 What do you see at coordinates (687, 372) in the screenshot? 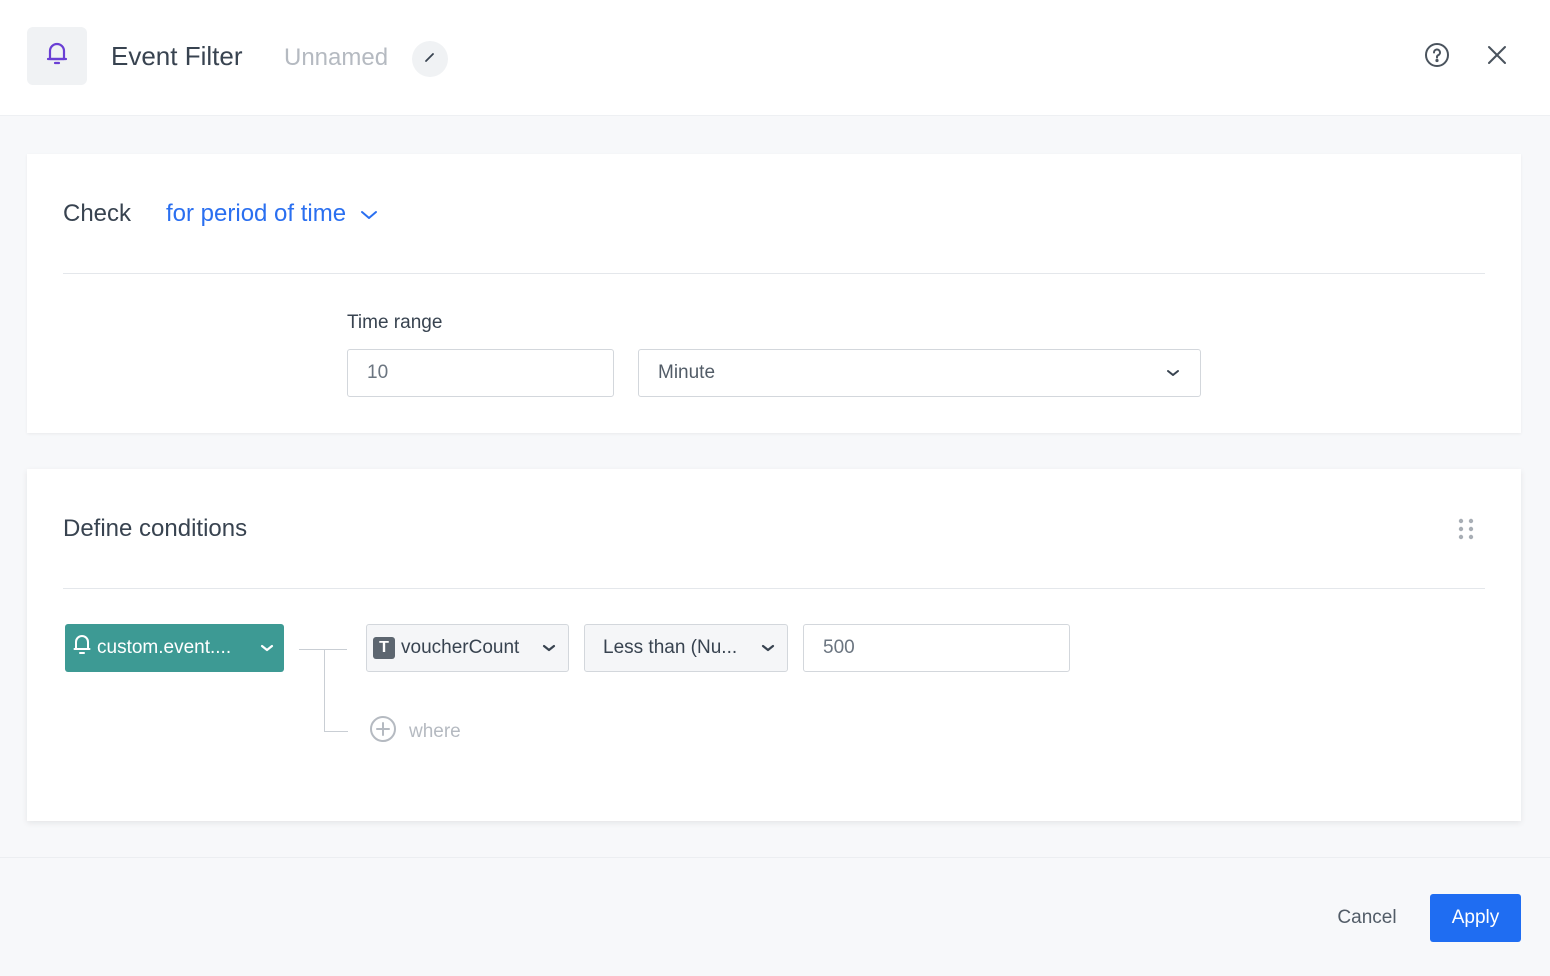
I see `time-unit-value: Minute` at bounding box center [687, 372].